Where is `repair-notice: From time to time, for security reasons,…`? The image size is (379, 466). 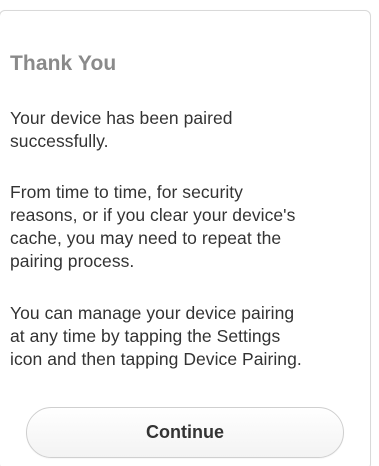
repair-notice: From time to time, for security reasons,… is located at coordinates (153, 226).